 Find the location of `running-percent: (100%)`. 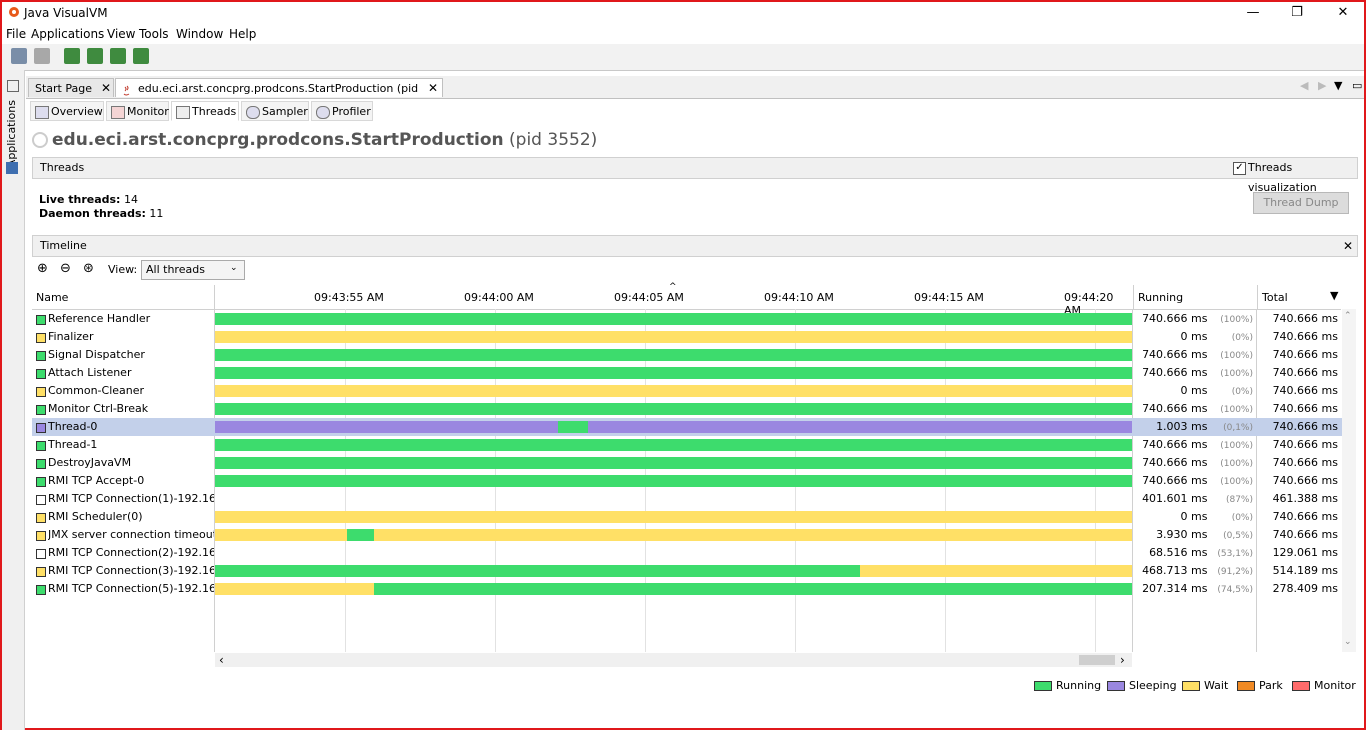

running-percent: (100%) is located at coordinates (1236, 356).